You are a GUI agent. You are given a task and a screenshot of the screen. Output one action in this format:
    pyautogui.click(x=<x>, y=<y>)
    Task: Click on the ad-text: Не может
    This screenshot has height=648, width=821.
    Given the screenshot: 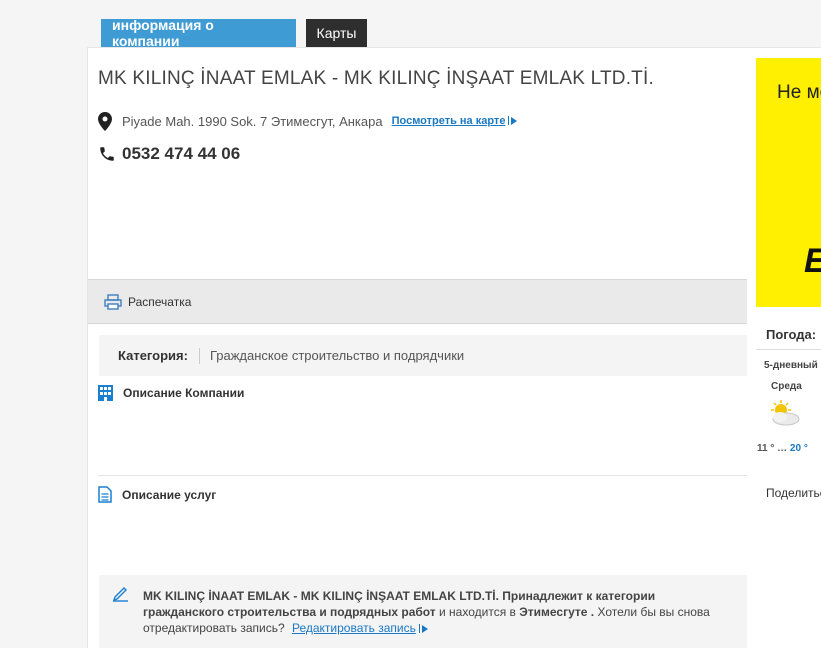 What is the action you would take?
    pyautogui.click(x=799, y=92)
    